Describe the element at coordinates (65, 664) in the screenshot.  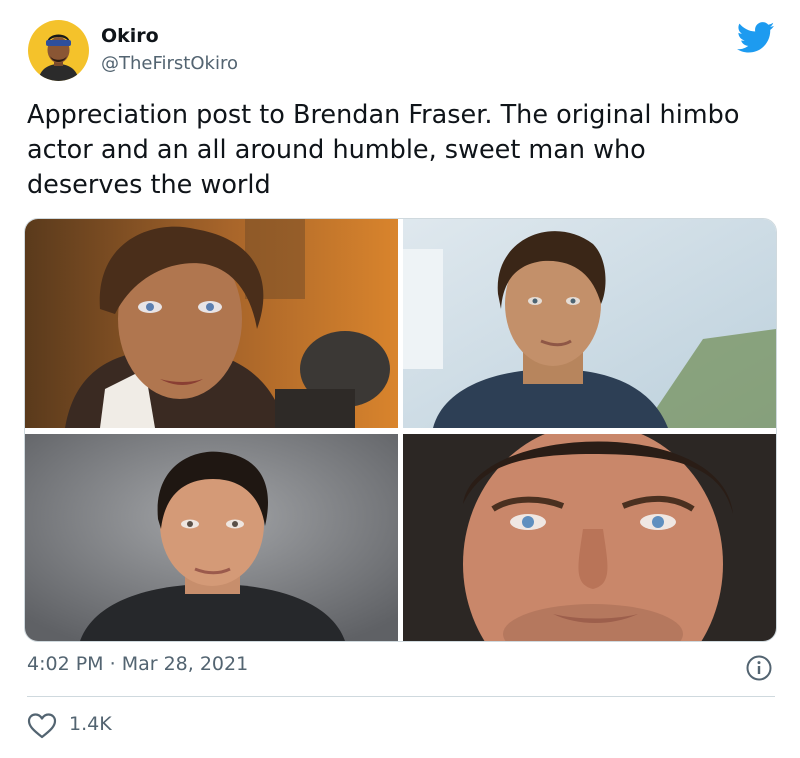
I see `tweet-time: 4:02 PM` at that location.